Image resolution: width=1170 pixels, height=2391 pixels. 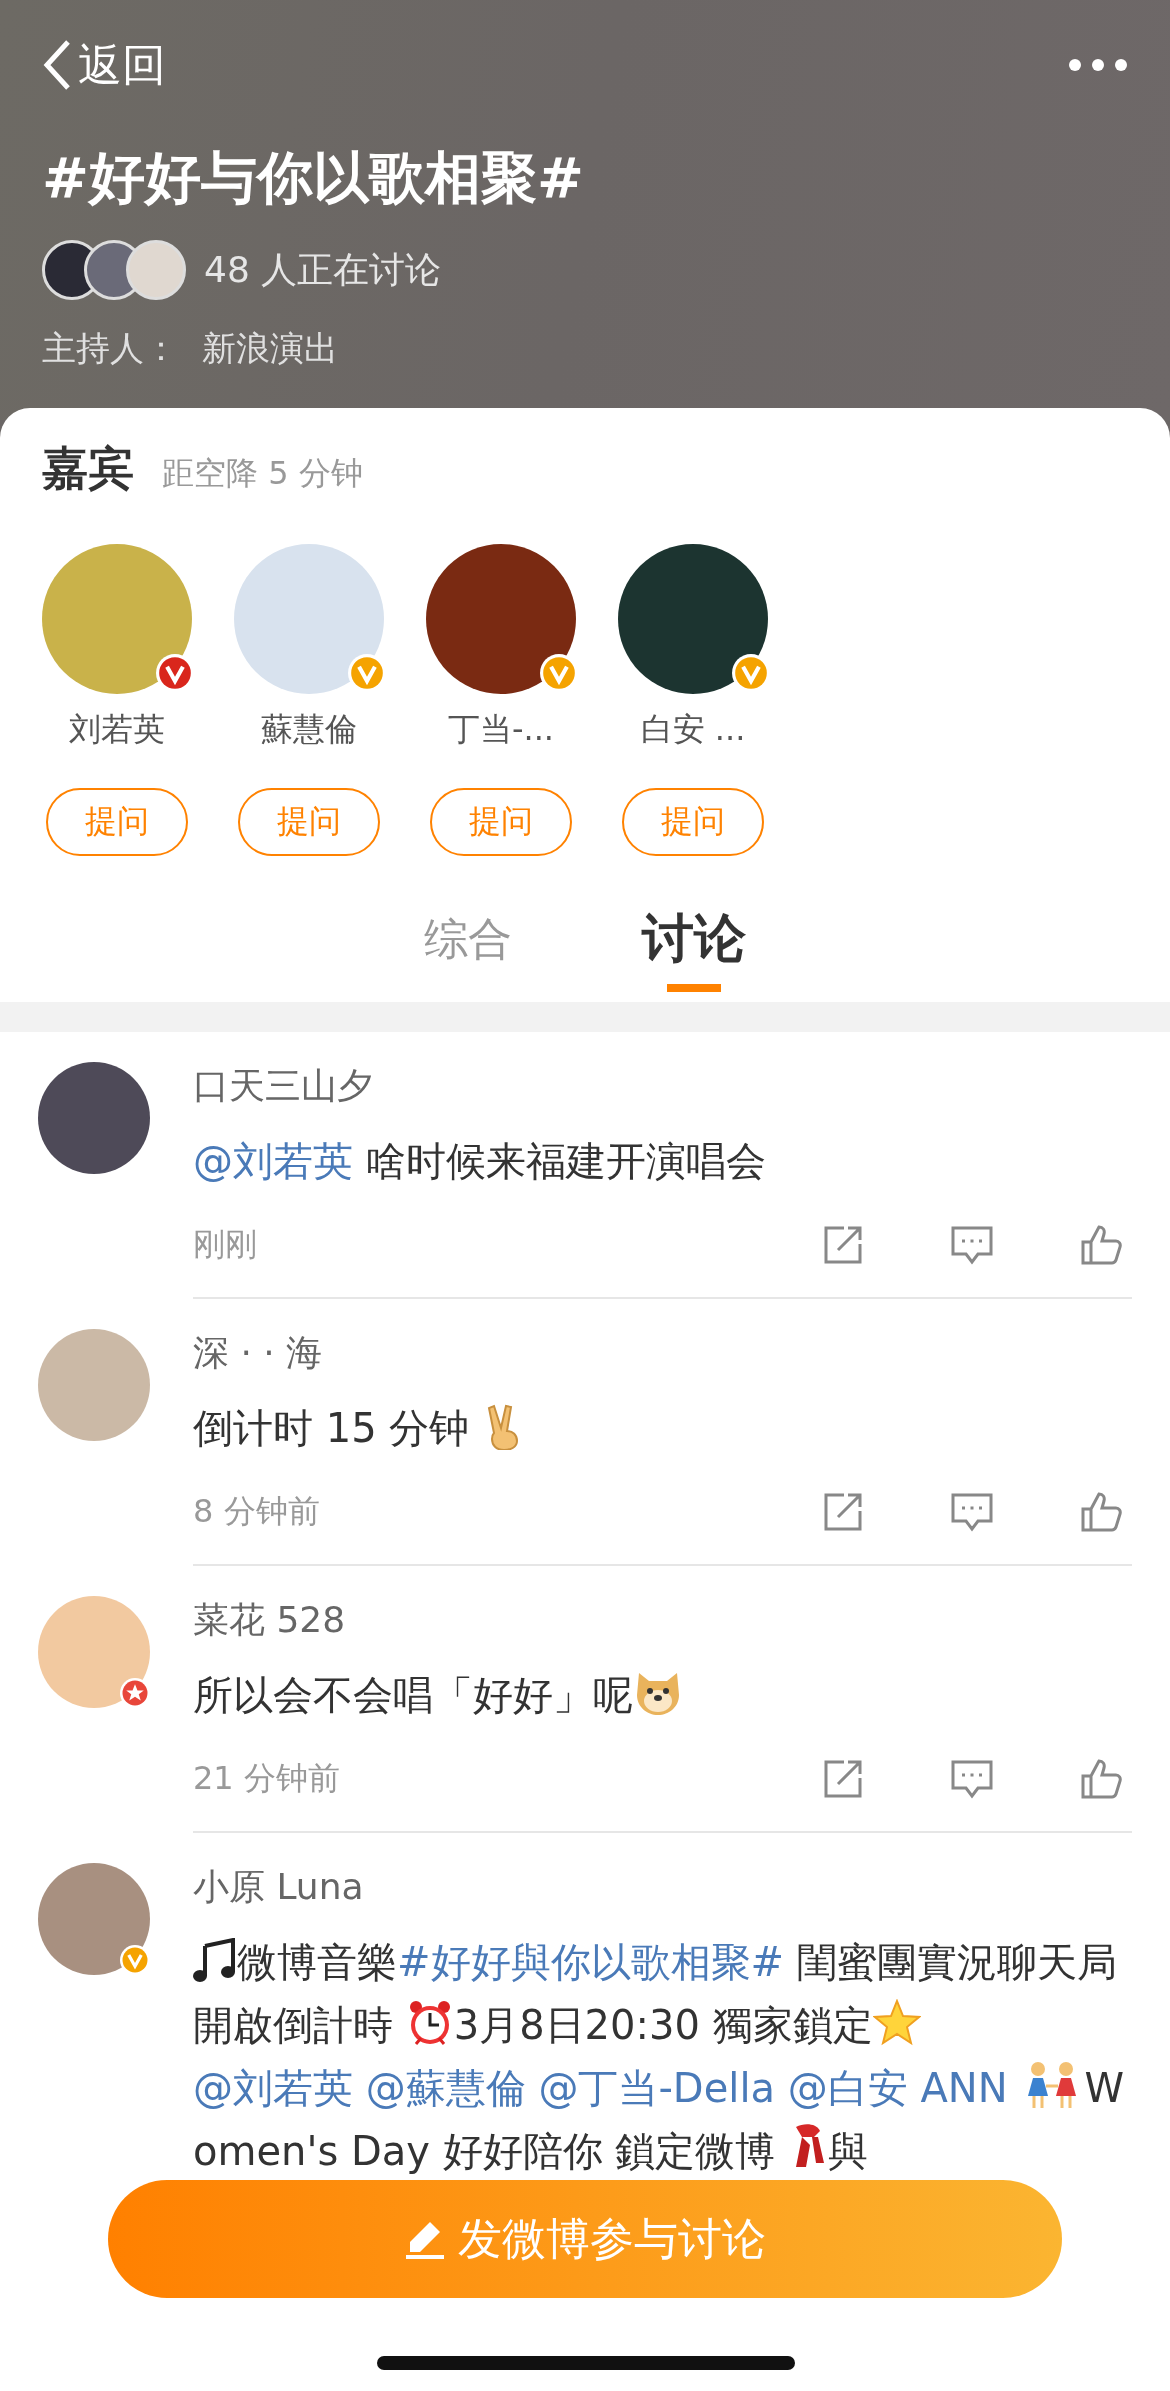 I want to click on back-icon, so click(x=57, y=65).